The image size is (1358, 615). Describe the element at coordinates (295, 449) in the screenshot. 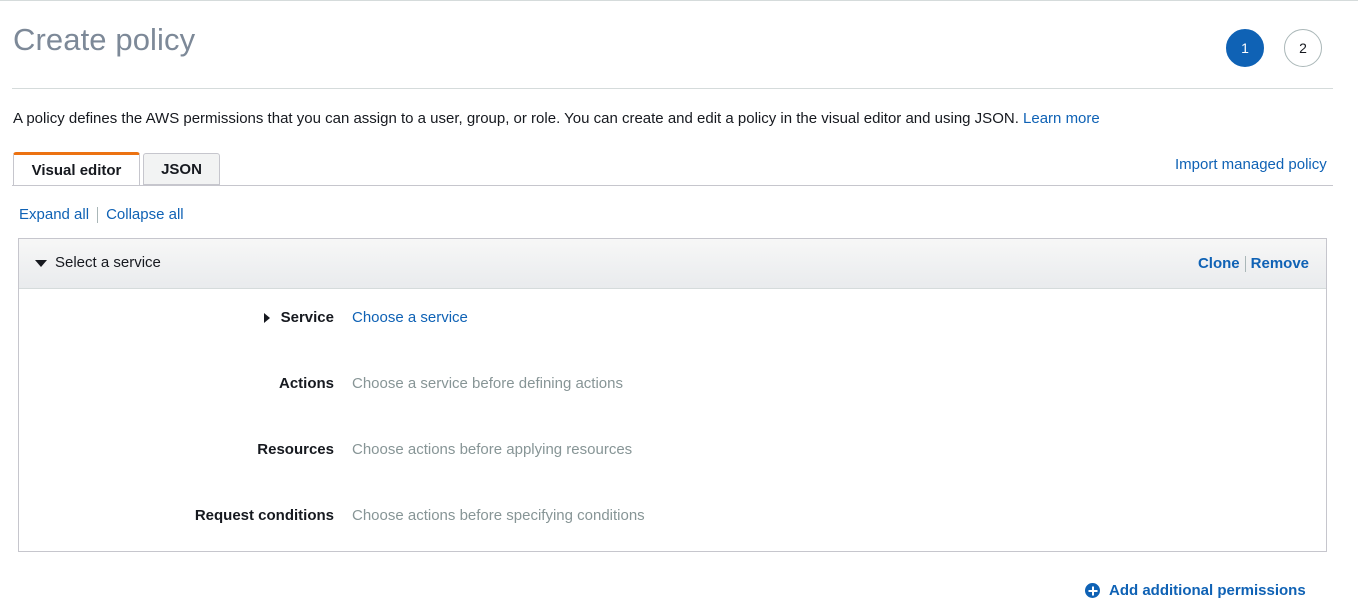

I see `resources-label: Resources` at that location.